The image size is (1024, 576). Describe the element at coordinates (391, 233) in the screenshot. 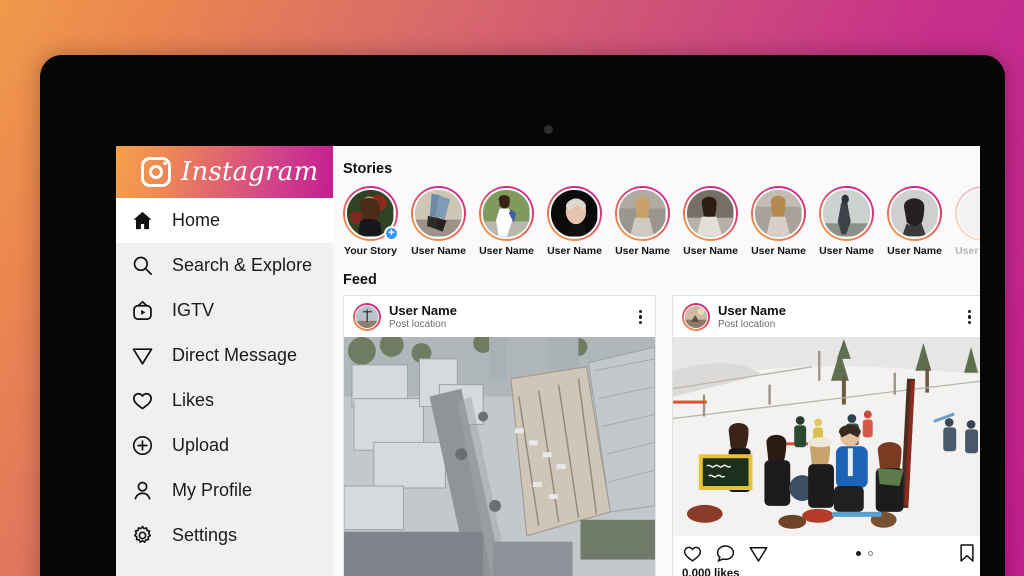

I see `add-story-badge: +` at that location.